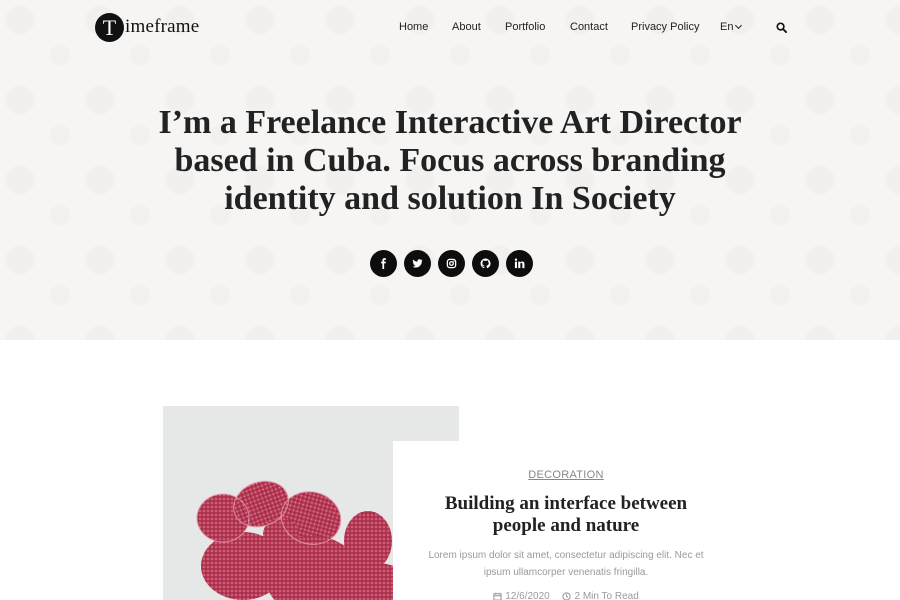  What do you see at coordinates (109, 27) in the screenshot?
I see `logo-mark: T` at bounding box center [109, 27].